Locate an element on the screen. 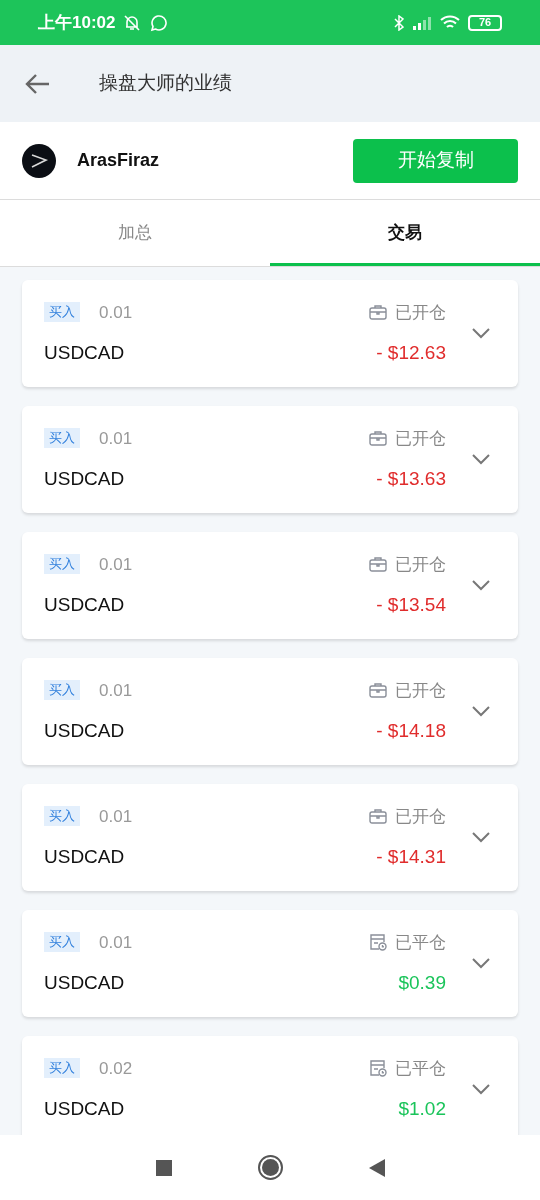 The image size is (540, 1200). trade-card: 买入 0.01 已平仓 USDCAD $0.39 is located at coordinates (270, 963).